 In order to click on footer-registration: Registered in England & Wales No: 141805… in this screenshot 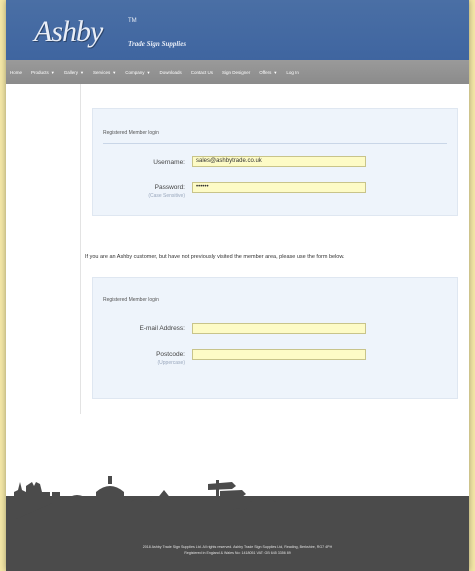, I will do `click(237, 553)`.